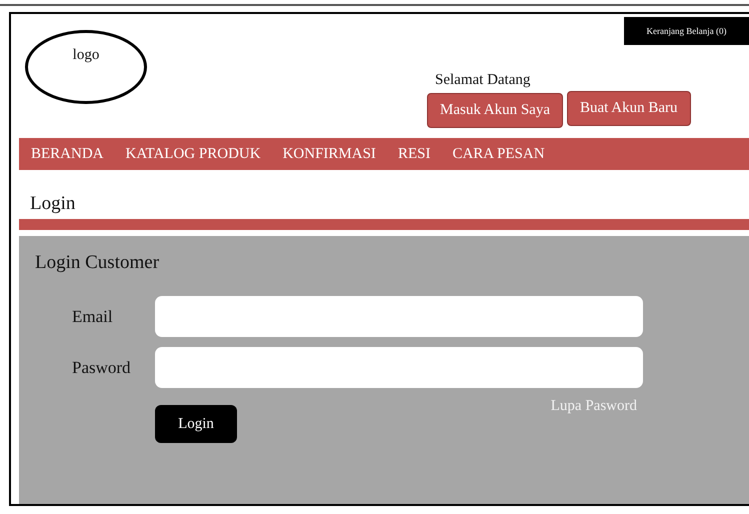  Describe the element at coordinates (498, 154) in the screenshot. I see `nav-link: CARA PESAN` at that location.